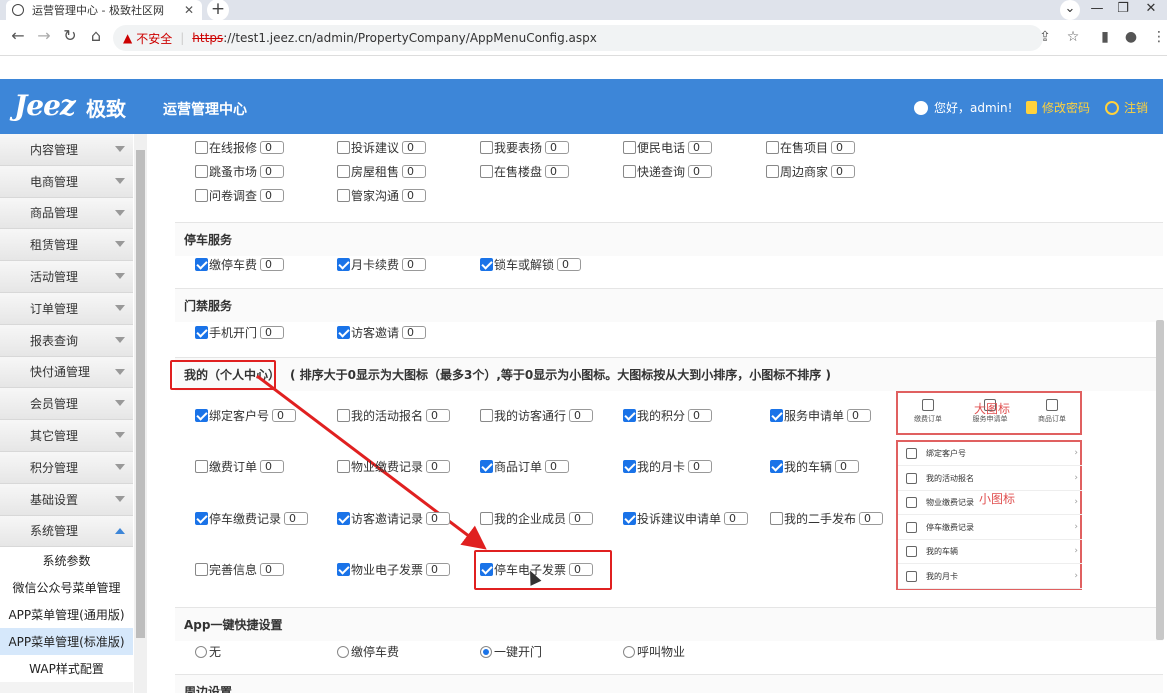 Image resolution: width=1167 pixels, height=693 pixels. Describe the element at coordinates (189, 10) in the screenshot. I see `close-tab-icon: ✕` at that location.